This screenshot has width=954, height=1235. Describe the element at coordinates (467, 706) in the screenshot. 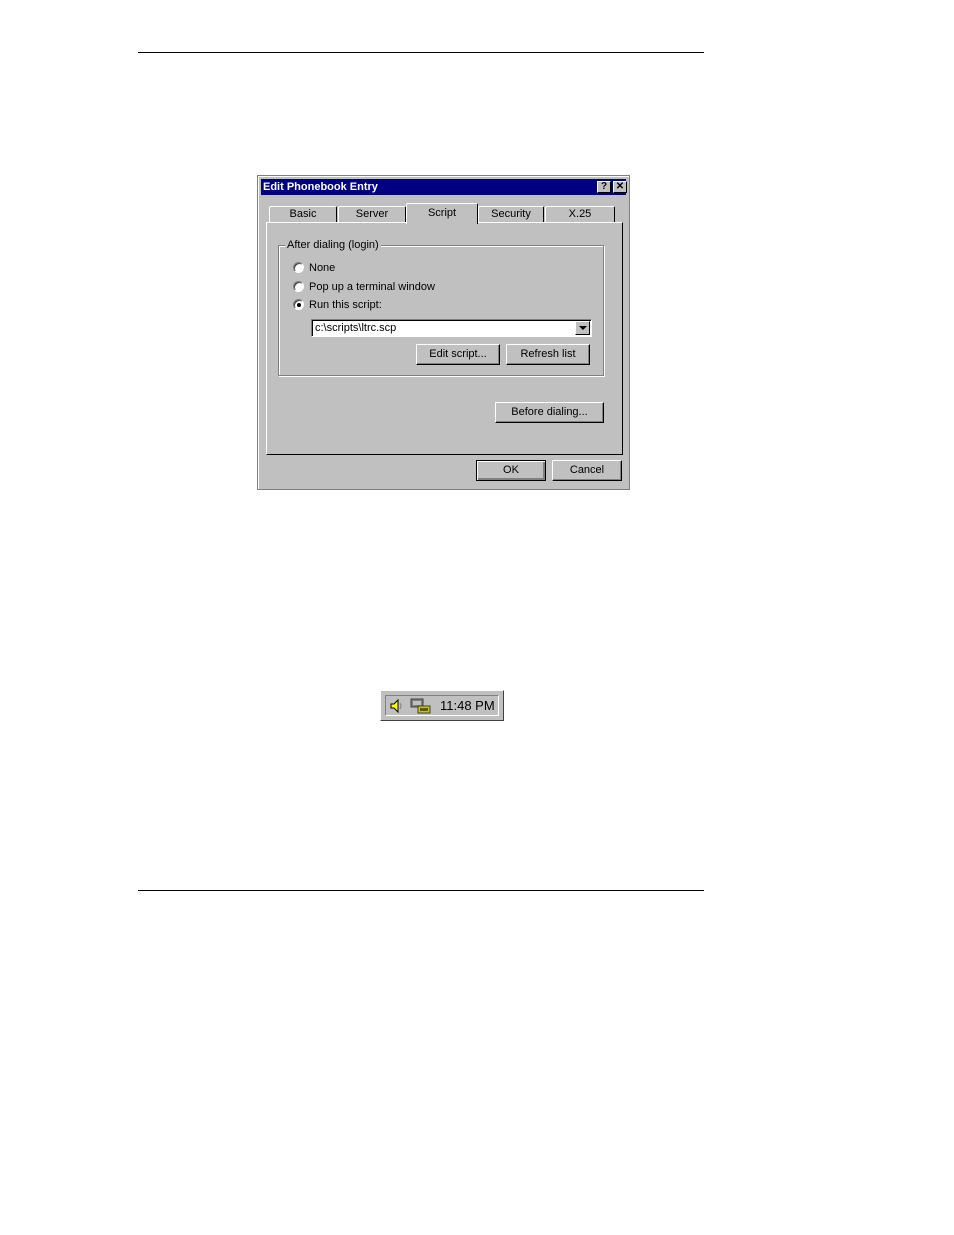

I see `tray-clock: 11:48 PM` at that location.